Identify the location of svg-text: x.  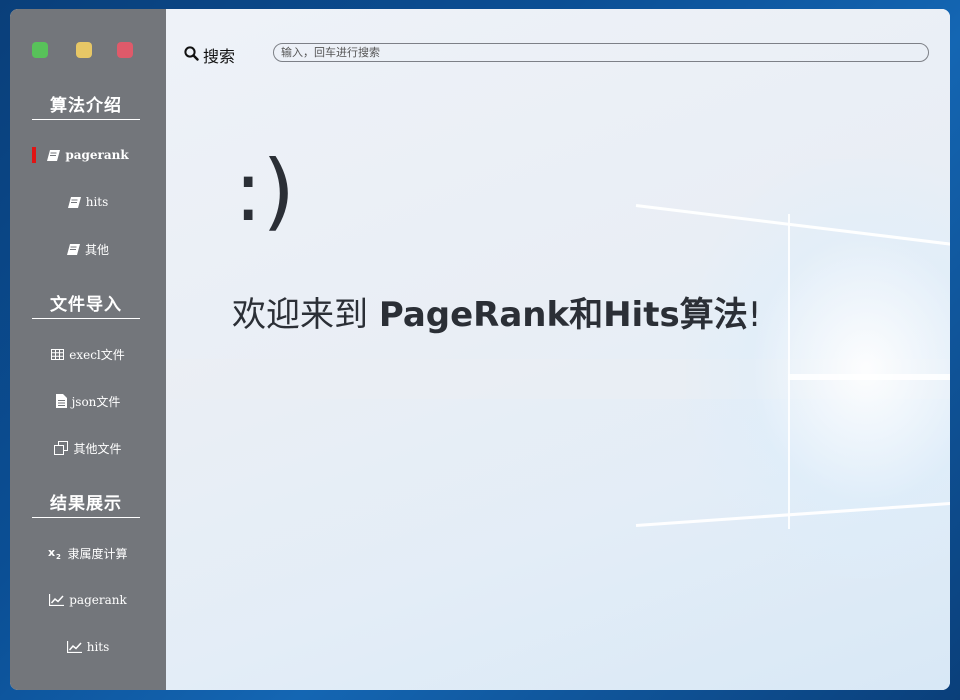
(51, 553).